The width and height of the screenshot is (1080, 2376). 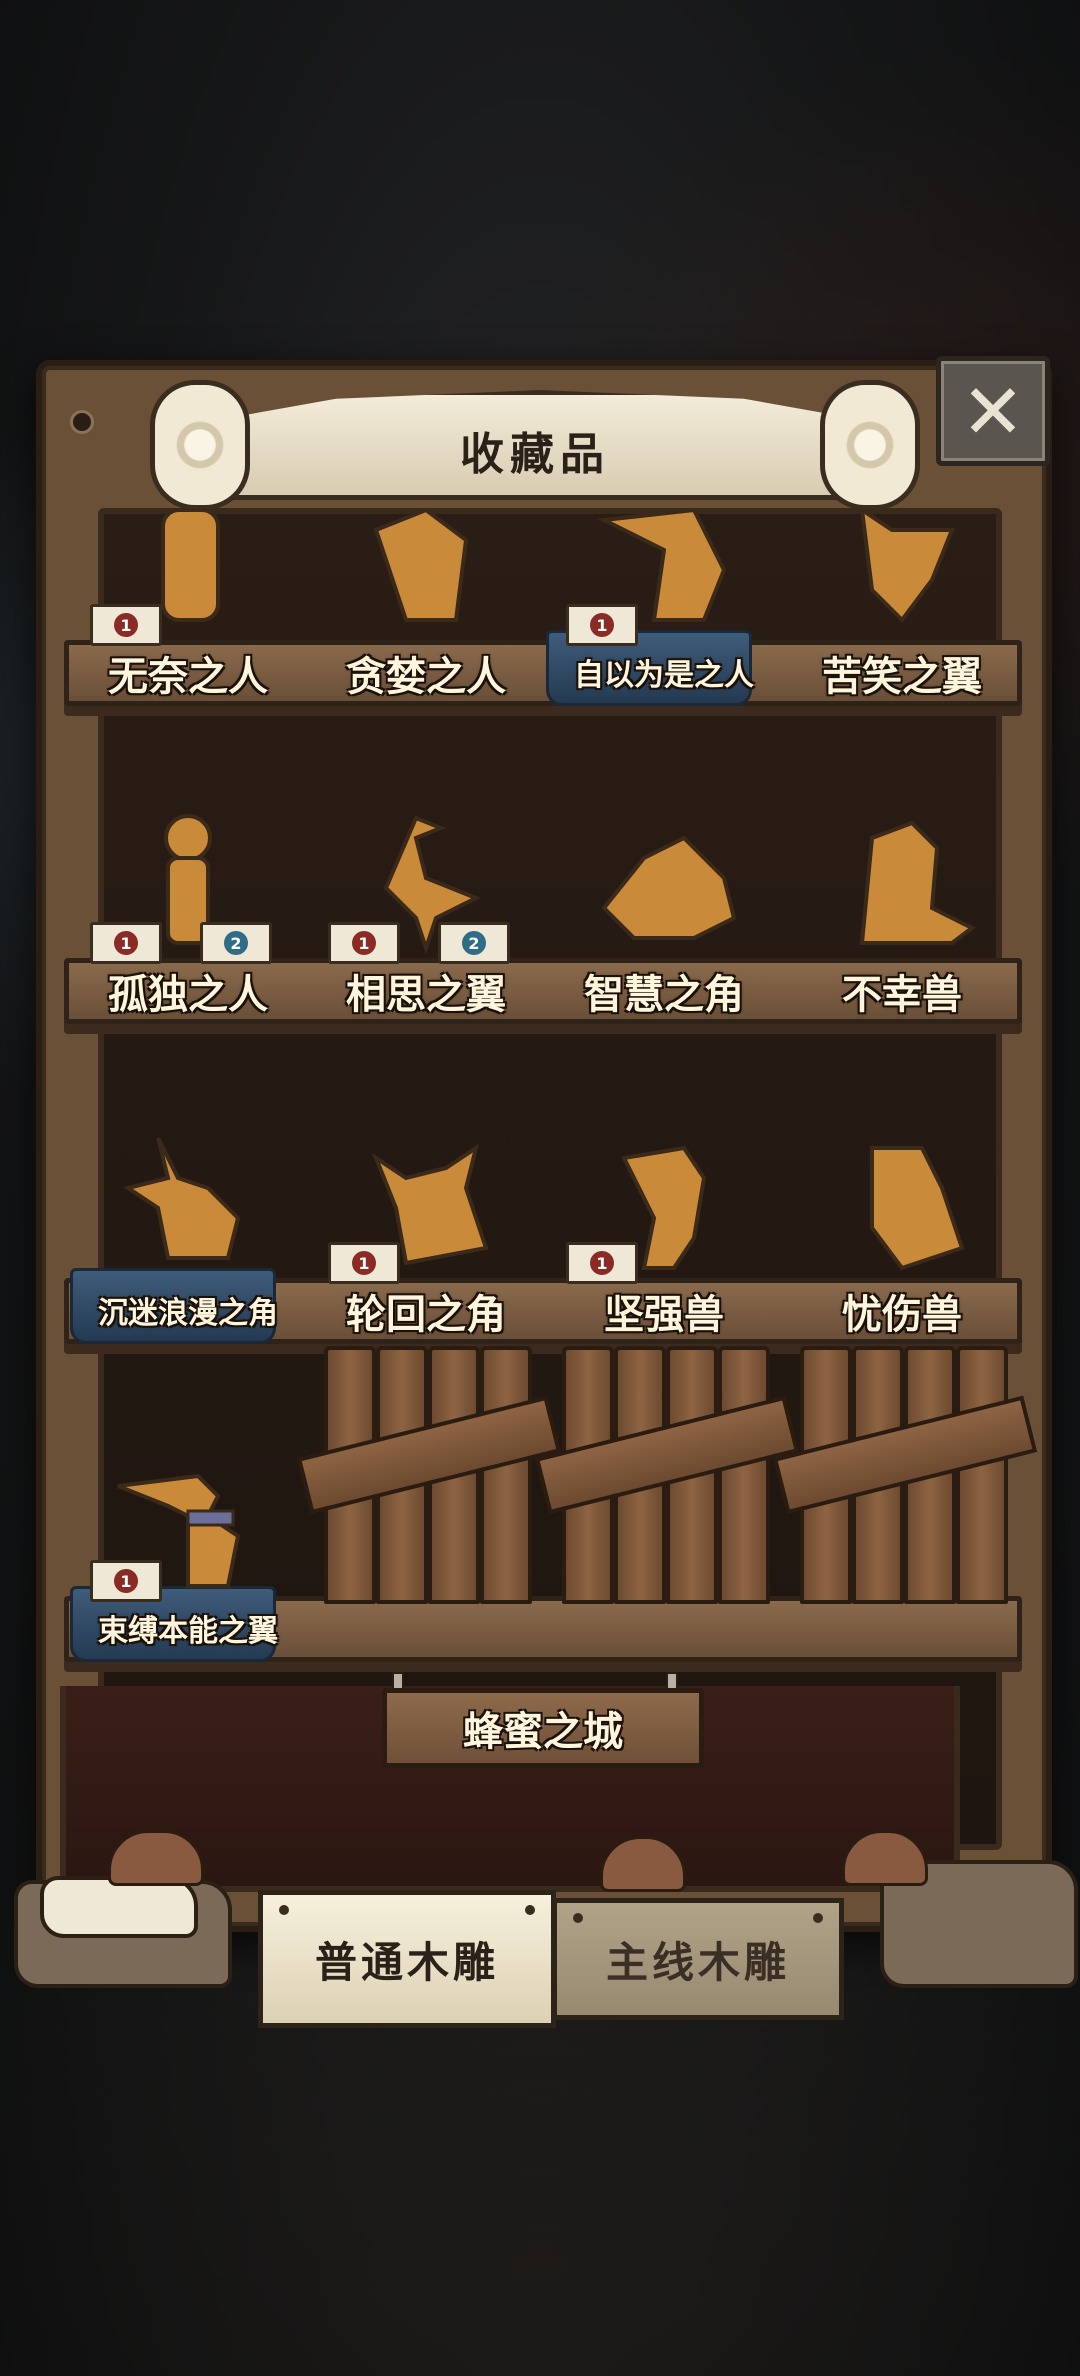 What do you see at coordinates (426, 1314) in the screenshot?
I see `collectible-name: 轮回之角` at bounding box center [426, 1314].